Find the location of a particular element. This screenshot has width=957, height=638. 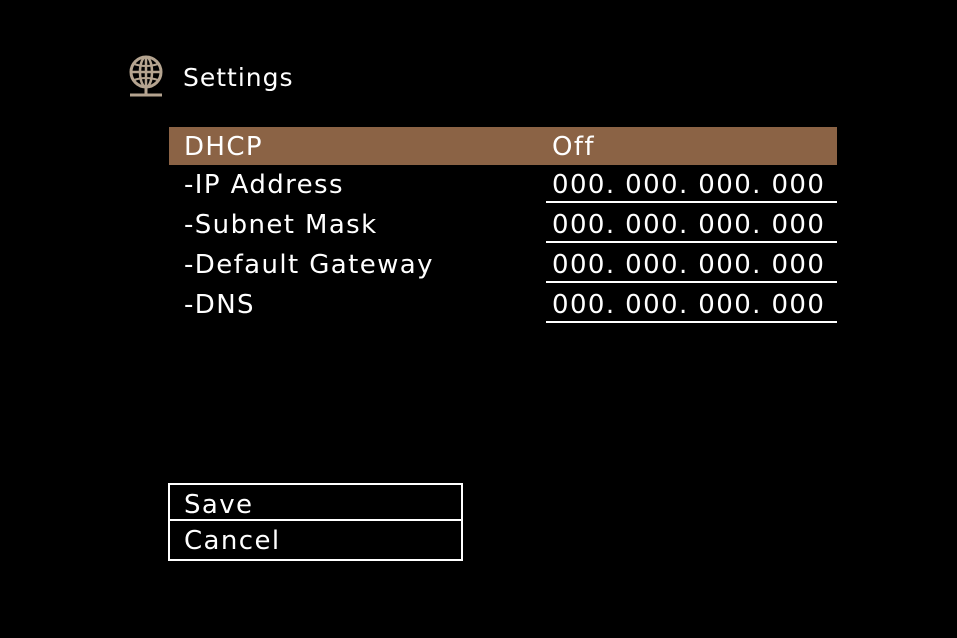

setting-row-dns: -DNS 000. 000. 000. 000 is located at coordinates (503, 305).